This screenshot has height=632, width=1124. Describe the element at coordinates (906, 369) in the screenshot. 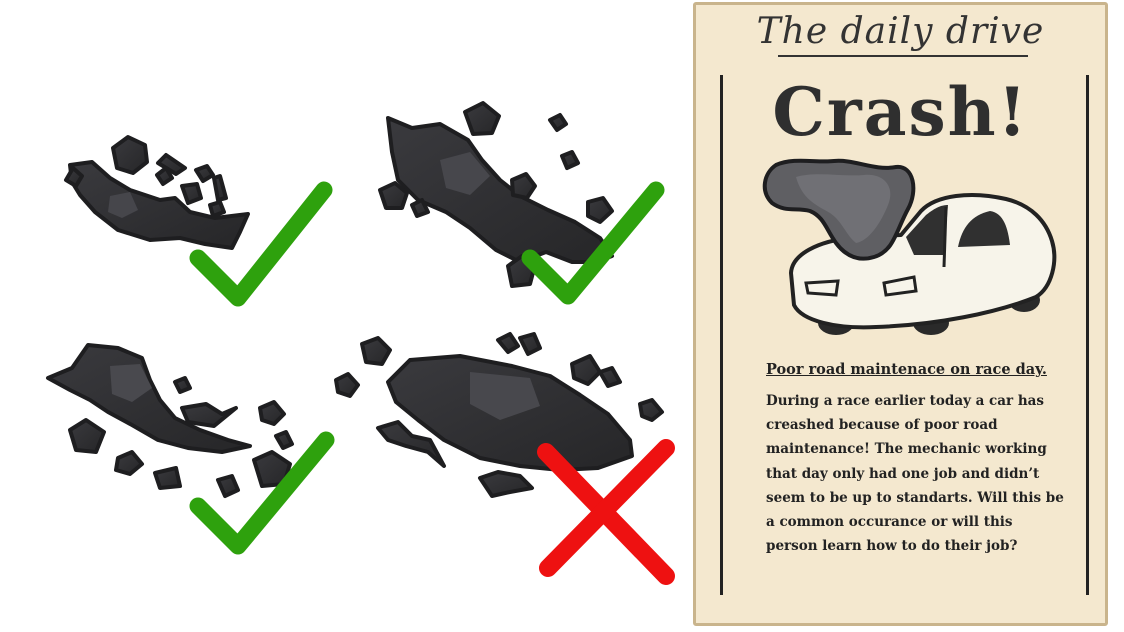

I see `article-subheadline: Poor road maintenace on race day.` at that location.